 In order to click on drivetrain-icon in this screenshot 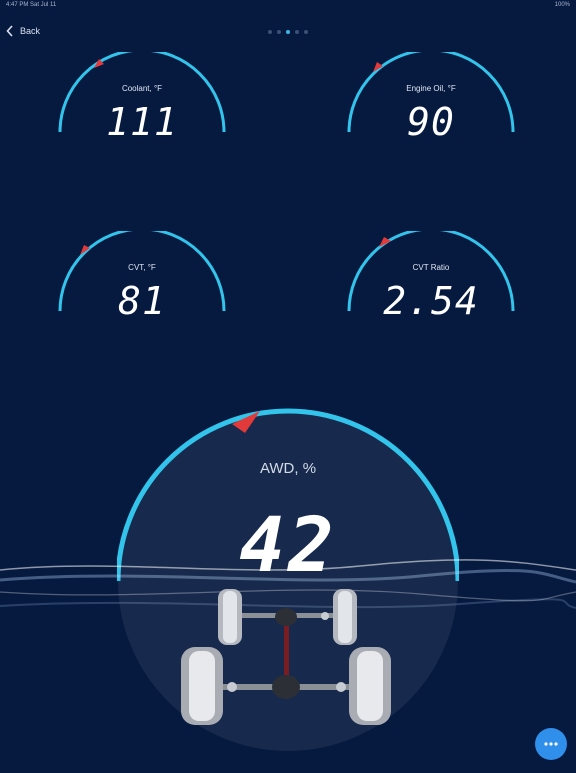, I will do `click(286, 657)`.